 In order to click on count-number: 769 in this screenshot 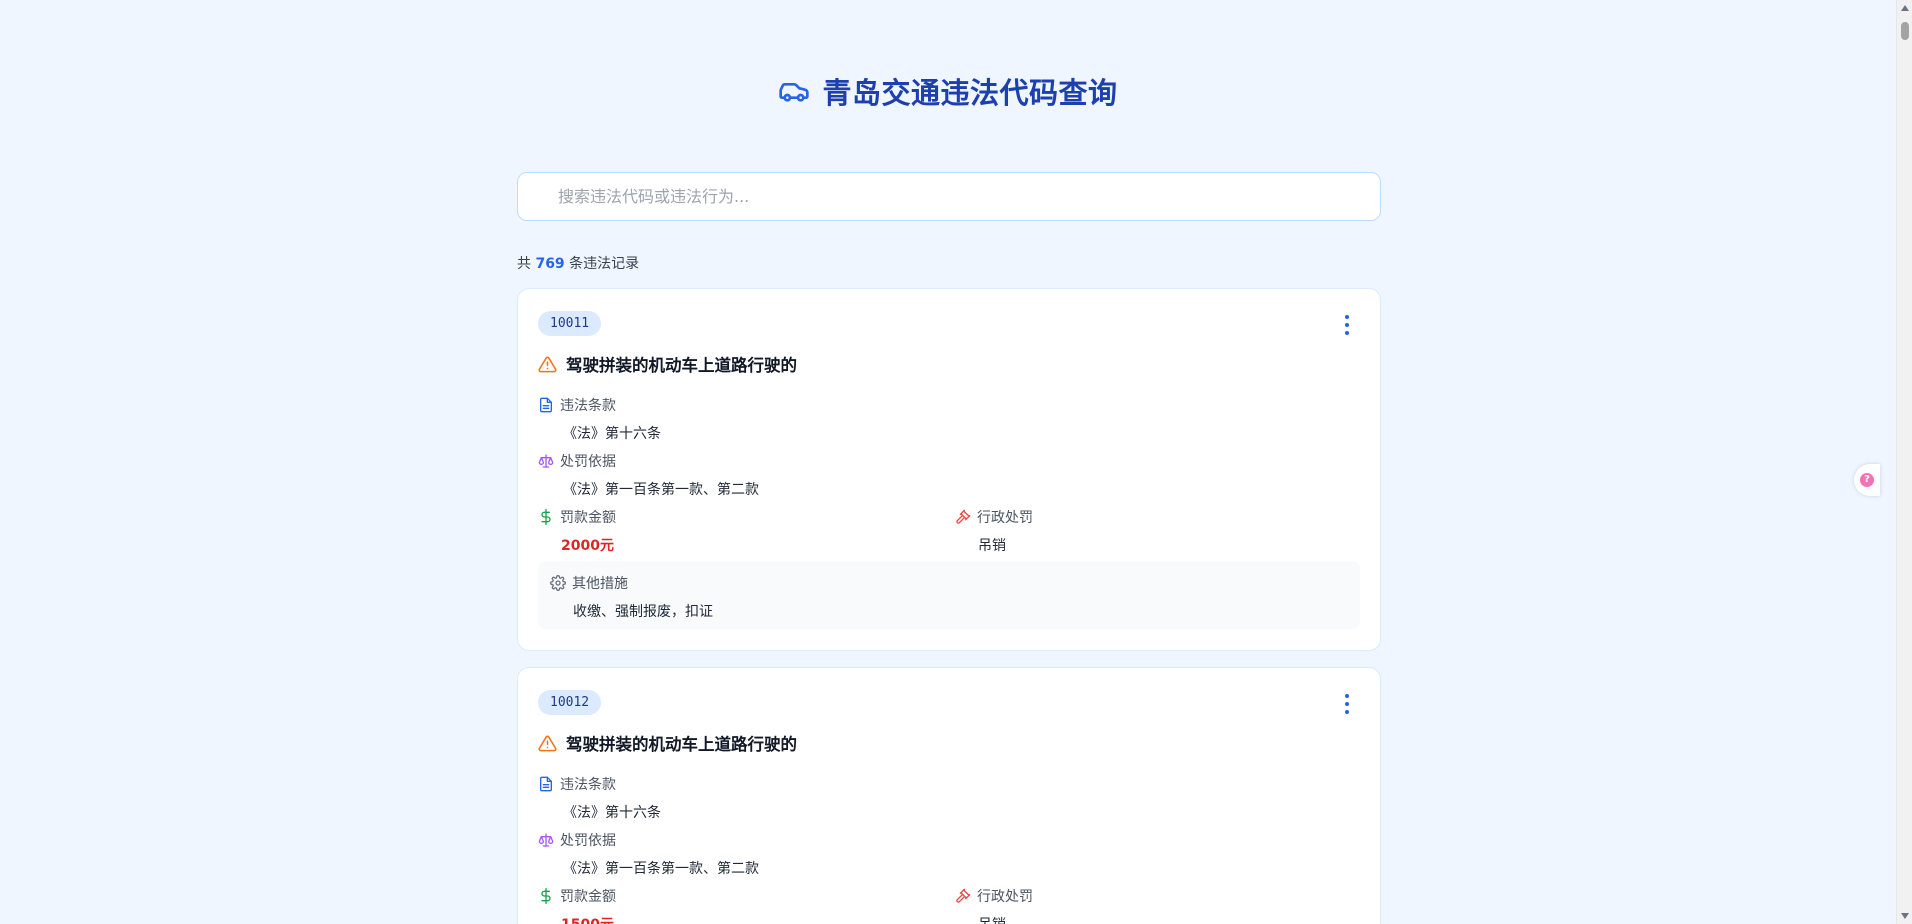, I will do `click(550, 264)`.